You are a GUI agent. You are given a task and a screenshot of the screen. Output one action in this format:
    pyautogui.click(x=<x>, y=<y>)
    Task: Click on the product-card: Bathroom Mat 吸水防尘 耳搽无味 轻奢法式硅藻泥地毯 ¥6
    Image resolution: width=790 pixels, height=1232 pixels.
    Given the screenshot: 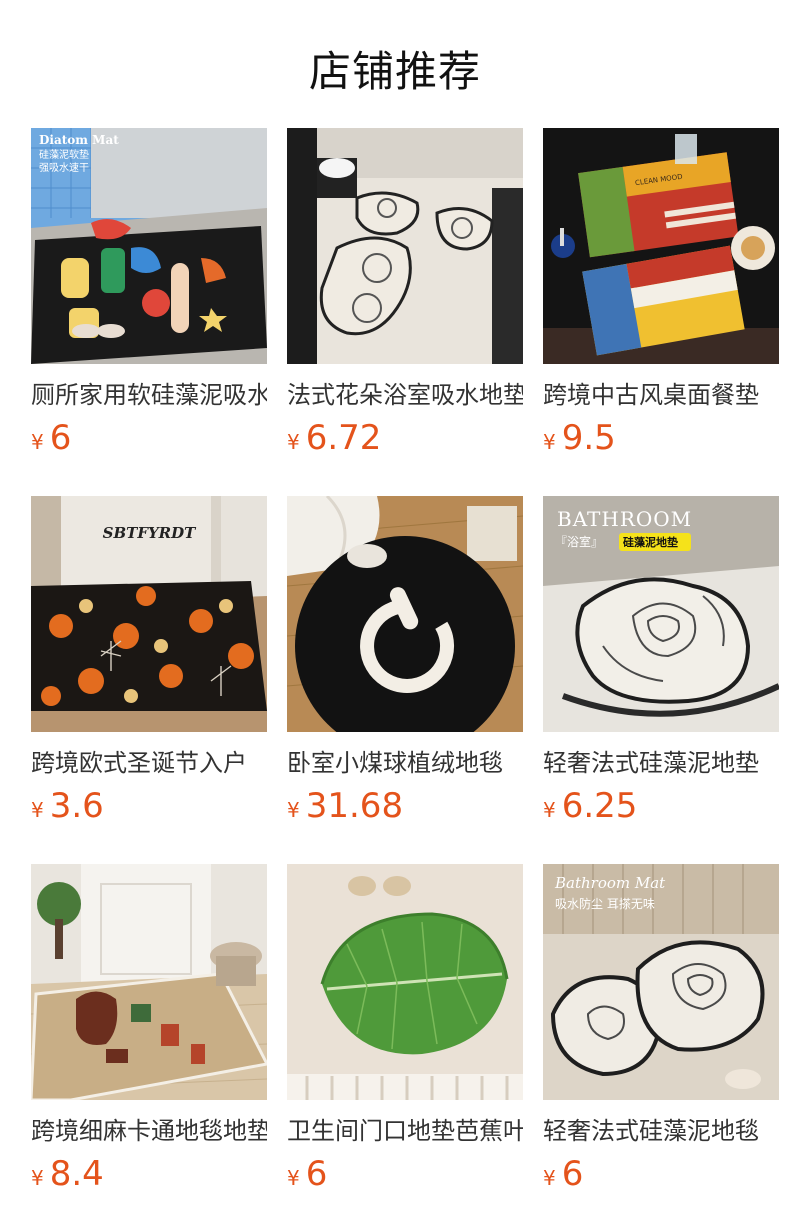 What is the action you would take?
    pyautogui.click(x=661, y=1028)
    